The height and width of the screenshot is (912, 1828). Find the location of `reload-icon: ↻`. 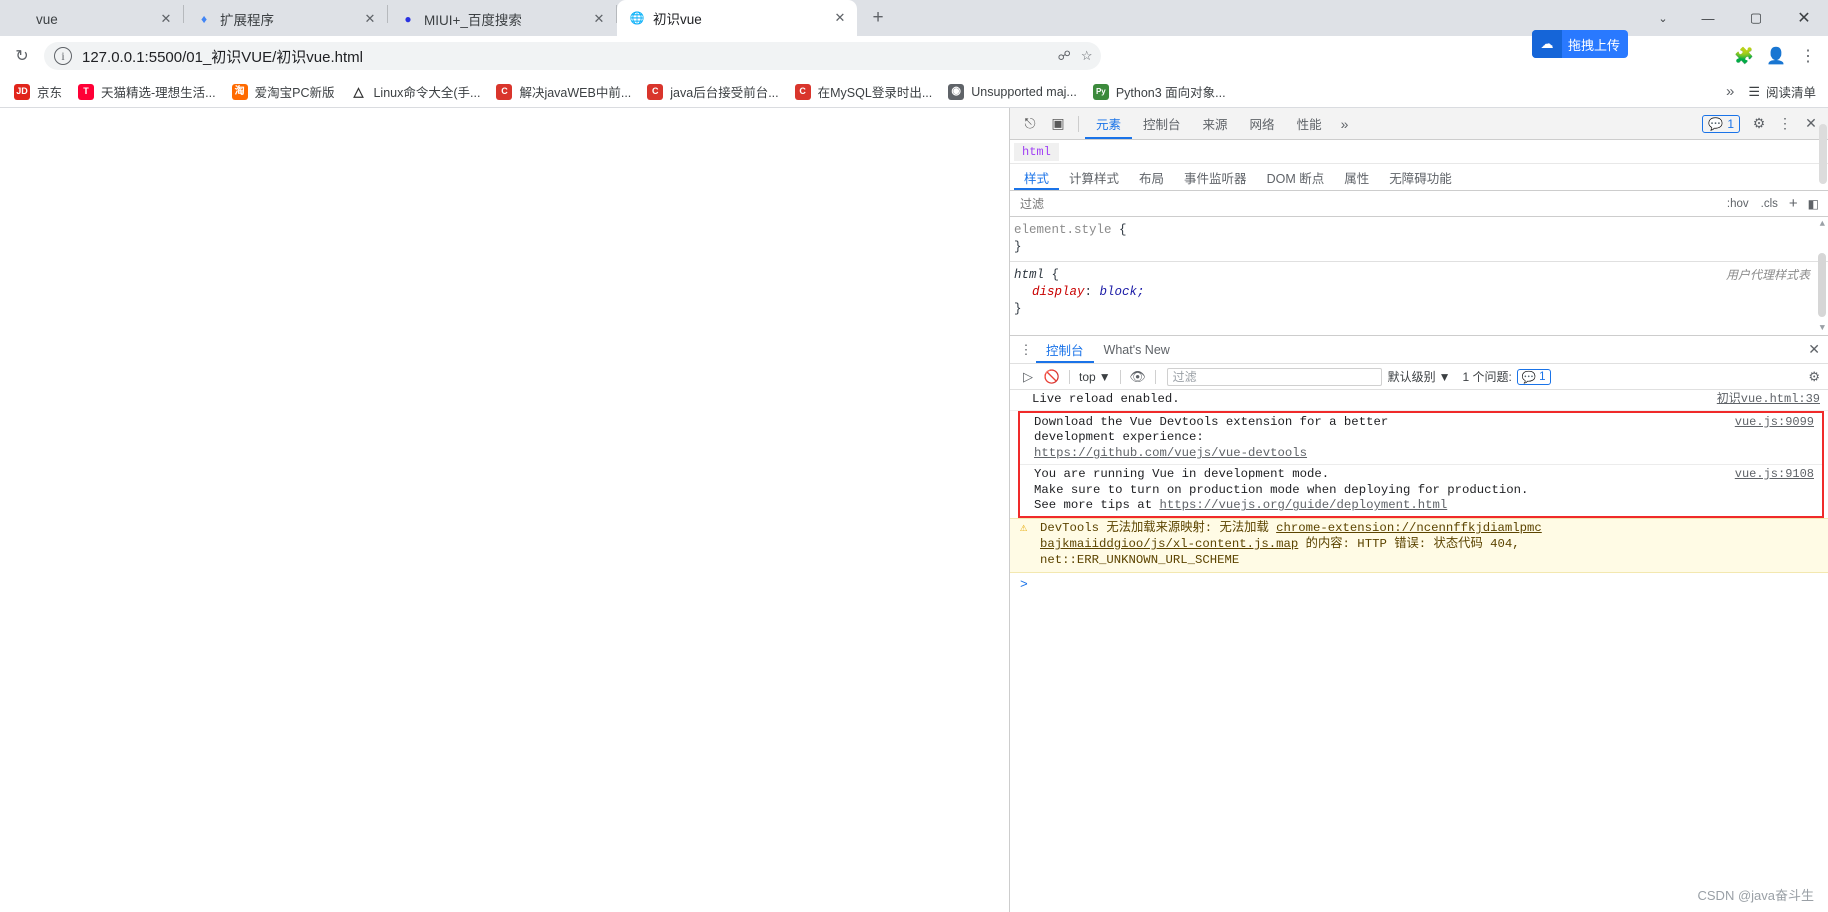

reload-icon: ↻ is located at coordinates (22, 56).